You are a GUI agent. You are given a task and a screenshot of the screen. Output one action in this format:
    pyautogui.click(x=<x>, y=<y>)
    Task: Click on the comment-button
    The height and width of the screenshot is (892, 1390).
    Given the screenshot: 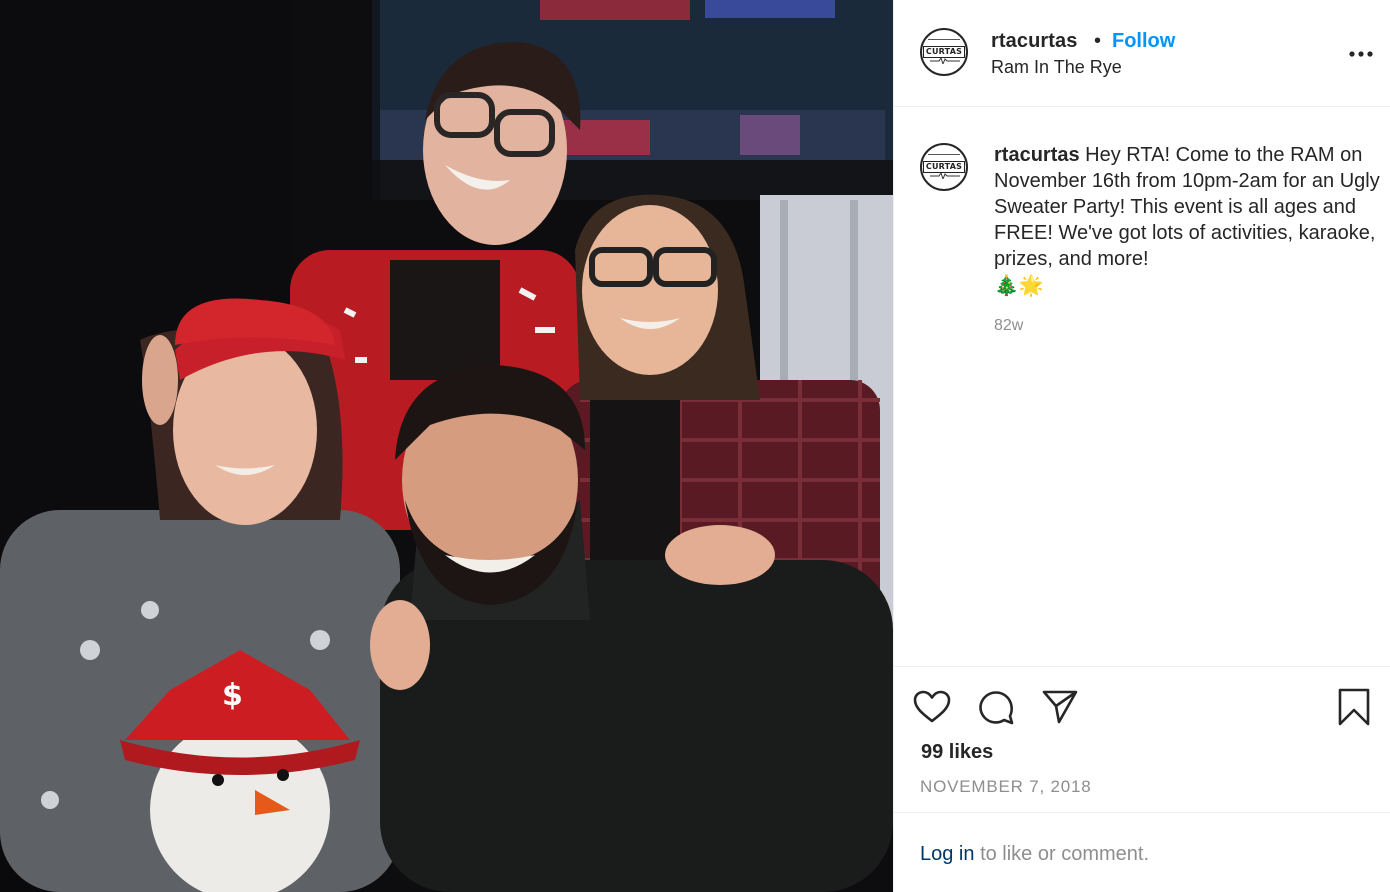 What is the action you would take?
    pyautogui.click(x=996, y=707)
    